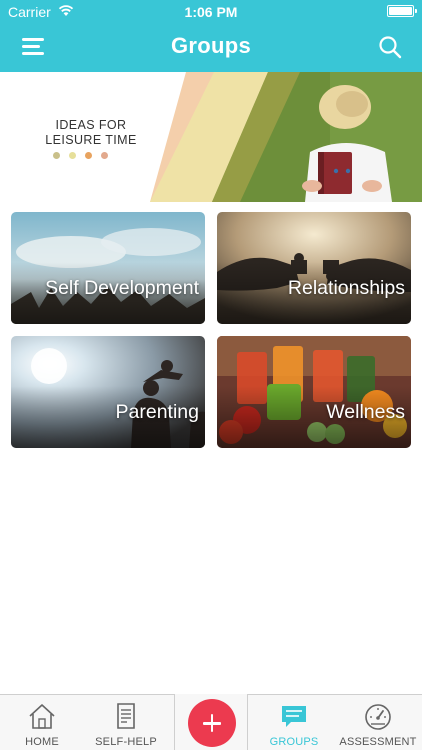  Describe the element at coordinates (402, 11) in the screenshot. I see `battery-icon` at that location.